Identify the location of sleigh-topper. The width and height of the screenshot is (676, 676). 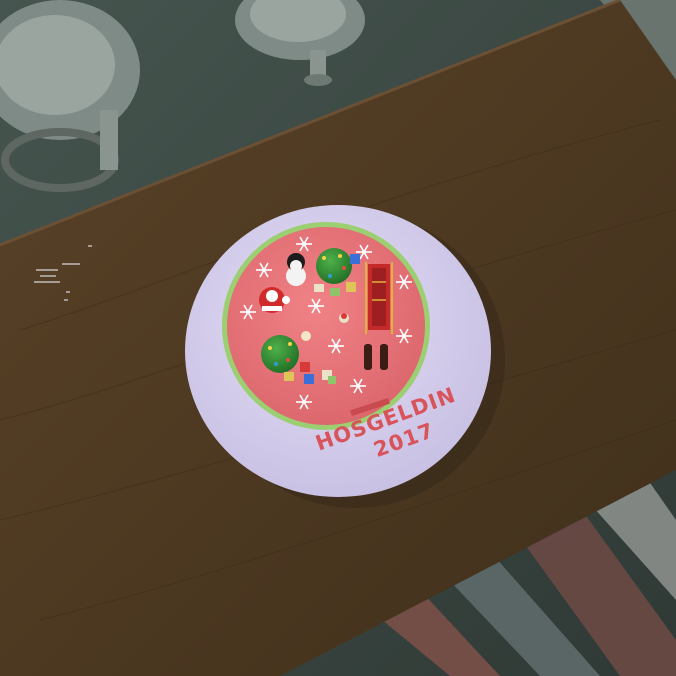
(379, 298).